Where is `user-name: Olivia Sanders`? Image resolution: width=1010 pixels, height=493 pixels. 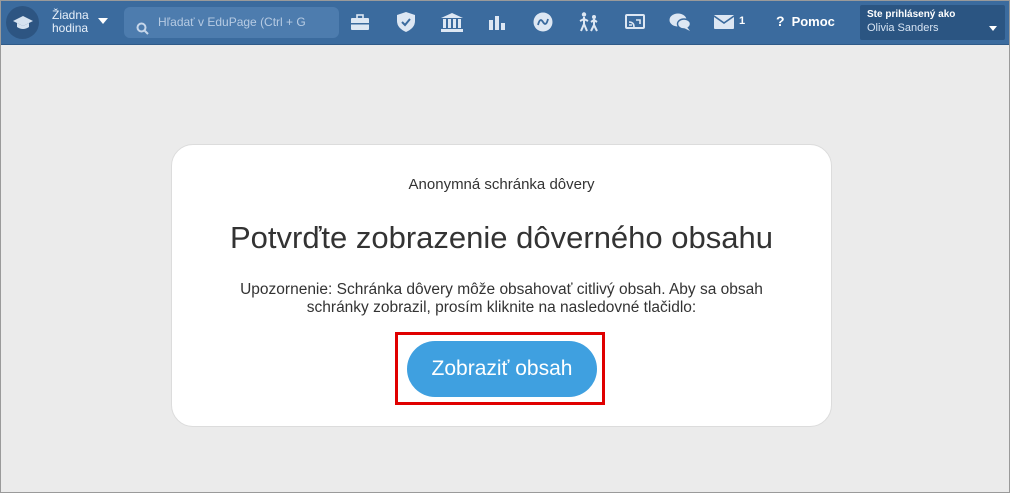
user-name: Olivia Sanders is located at coordinates (903, 28).